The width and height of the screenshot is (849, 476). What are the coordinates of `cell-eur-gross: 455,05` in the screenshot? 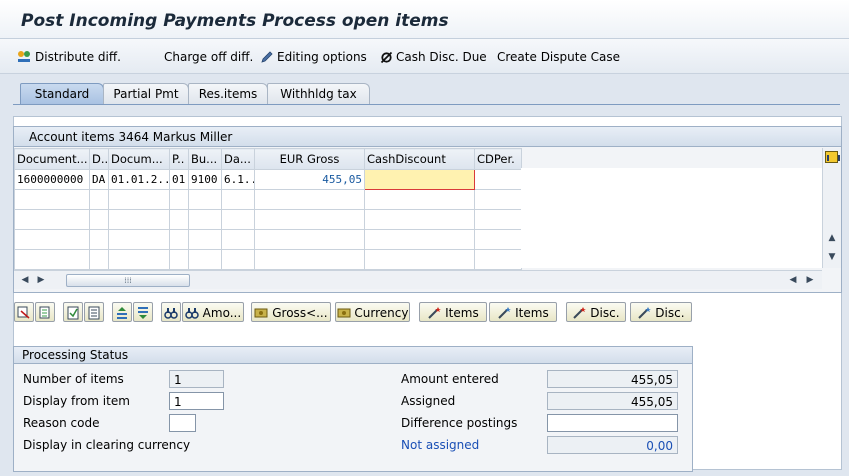 It's located at (309, 179).